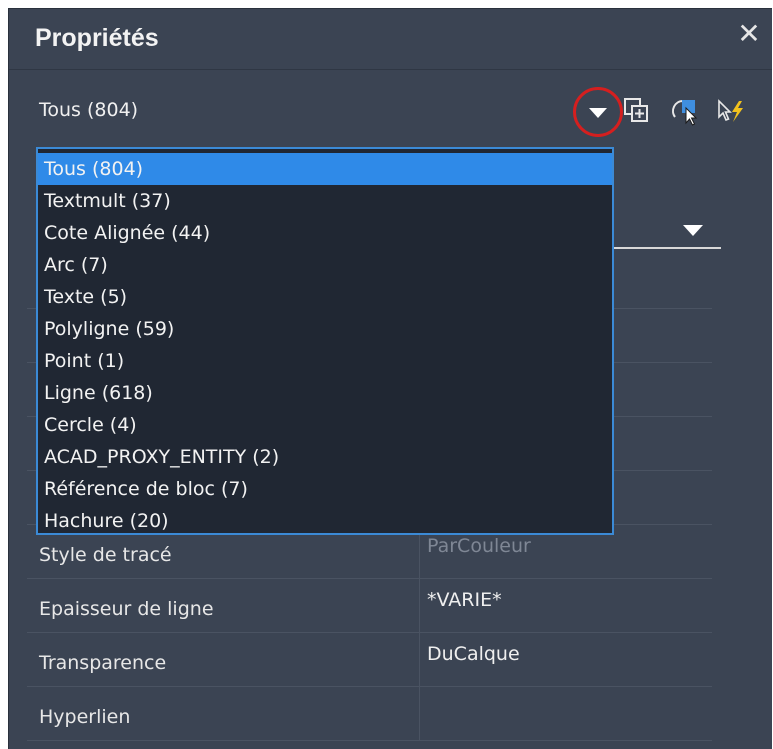  What do you see at coordinates (369, 660) in the screenshot?
I see `property-row-transparency: Transparence DuCalque` at bounding box center [369, 660].